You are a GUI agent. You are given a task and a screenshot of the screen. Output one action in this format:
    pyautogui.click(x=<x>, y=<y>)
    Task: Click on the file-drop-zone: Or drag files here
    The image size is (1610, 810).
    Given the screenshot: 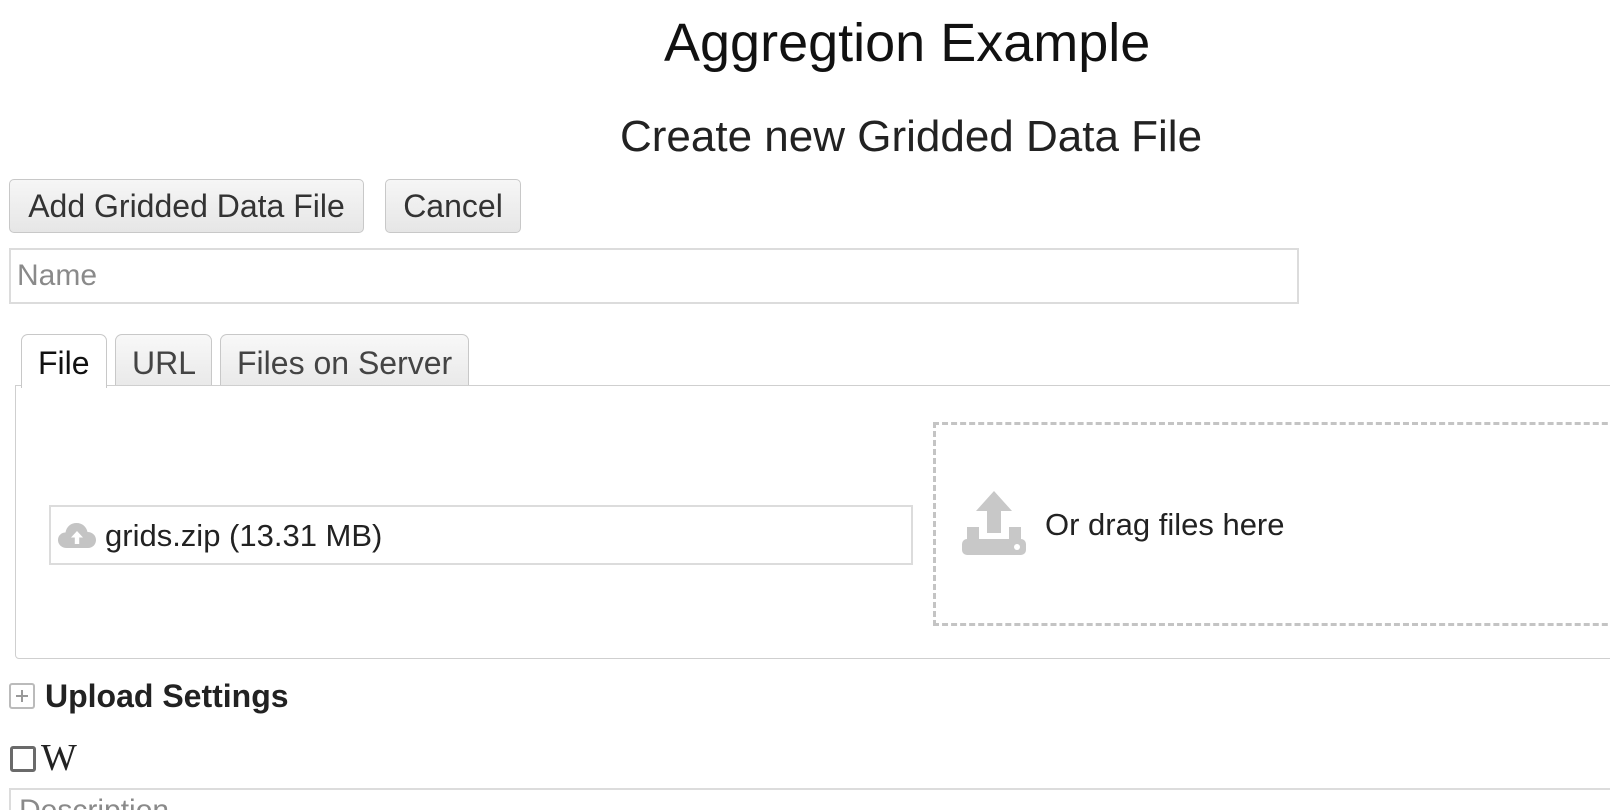 What is the action you would take?
    pyautogui.click(x=1271, y=524)
    